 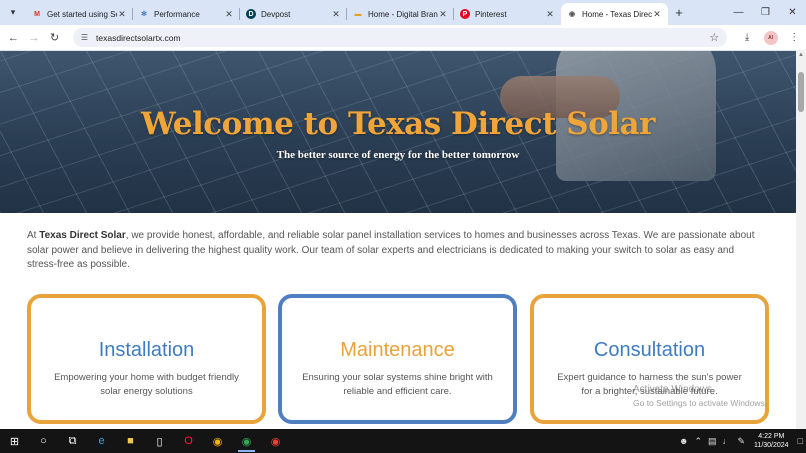 I want to click on clock: 4:22 PM 11/30/2024, so click(x=771, y=441).